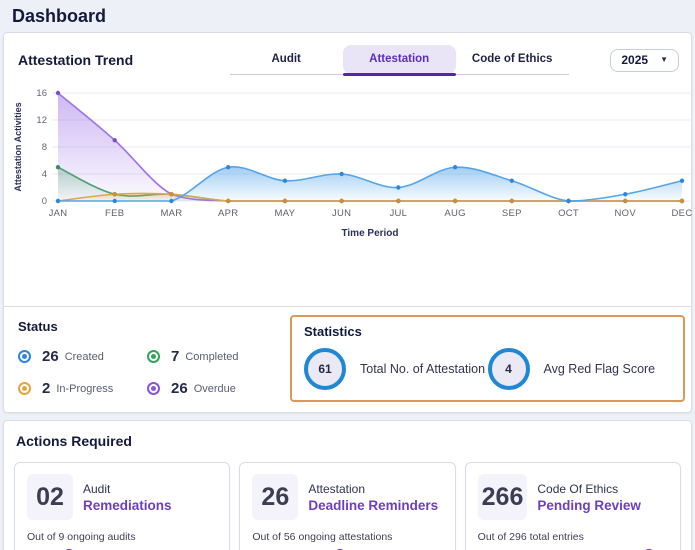 This screenshot has height=550, width=695. I want to click on stat-label: Total No. of Attestation, so click(423, 369).